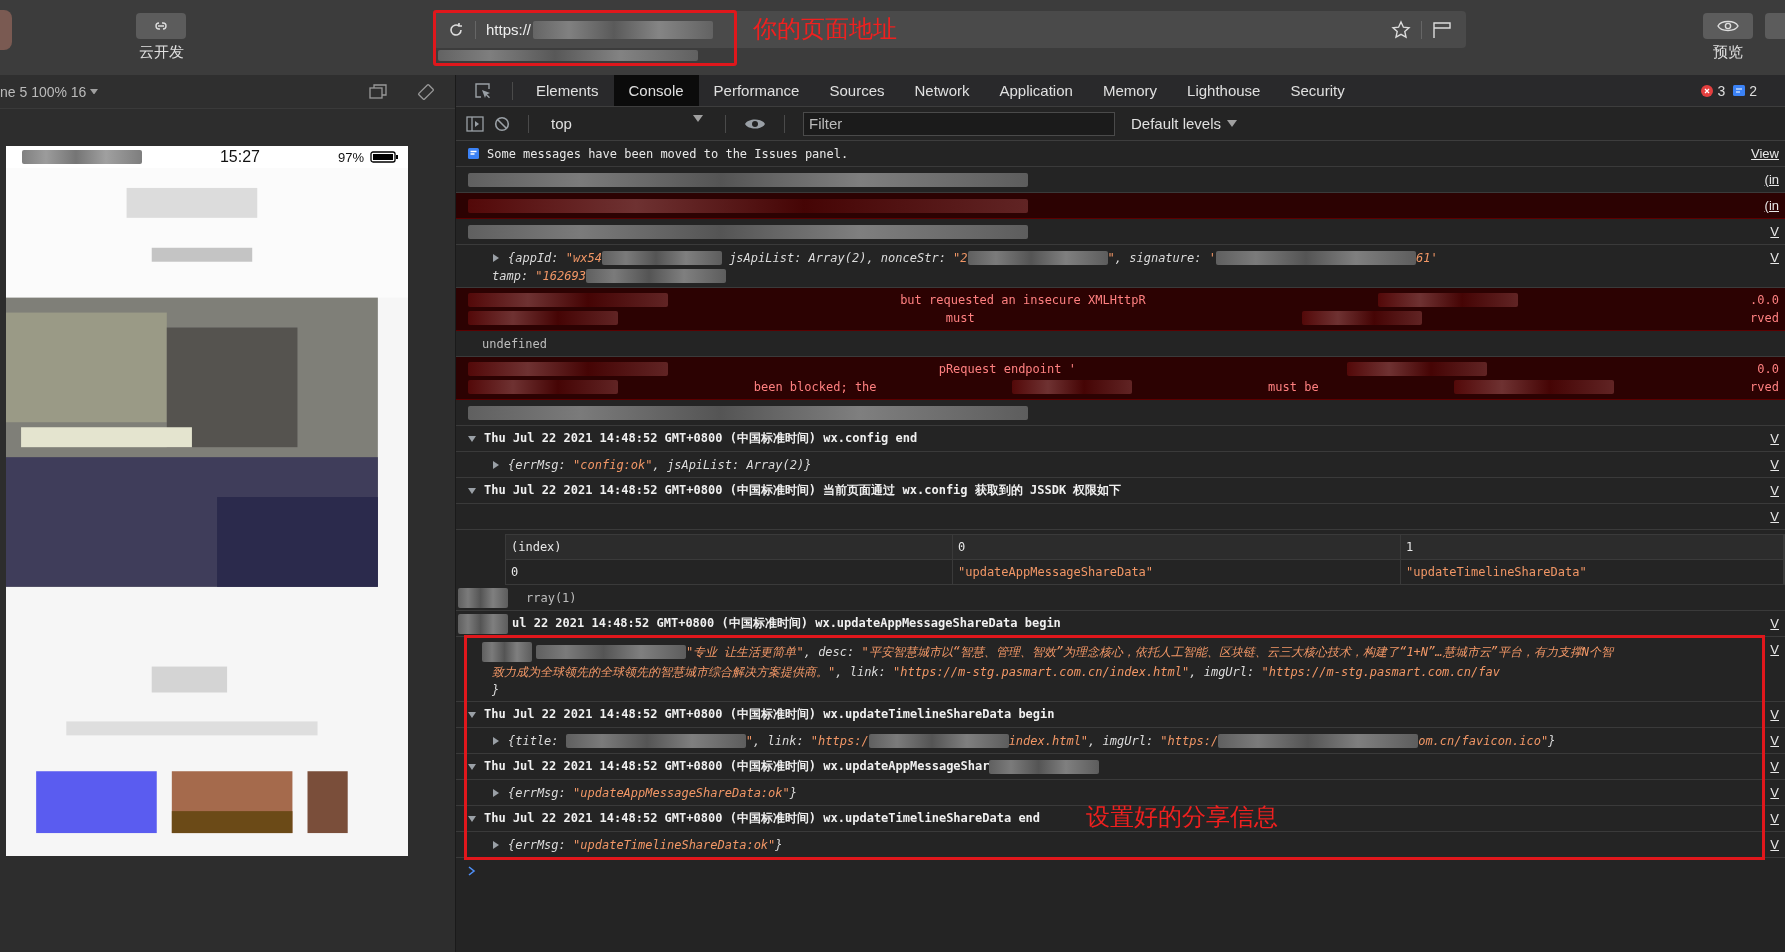 The width and height of the screenshot is (1785, 952). What do you see at coordinates (49, 91) in the screenshot?
I see `device-selector: ne 5 100% 16` at bounding box center [49, 91].